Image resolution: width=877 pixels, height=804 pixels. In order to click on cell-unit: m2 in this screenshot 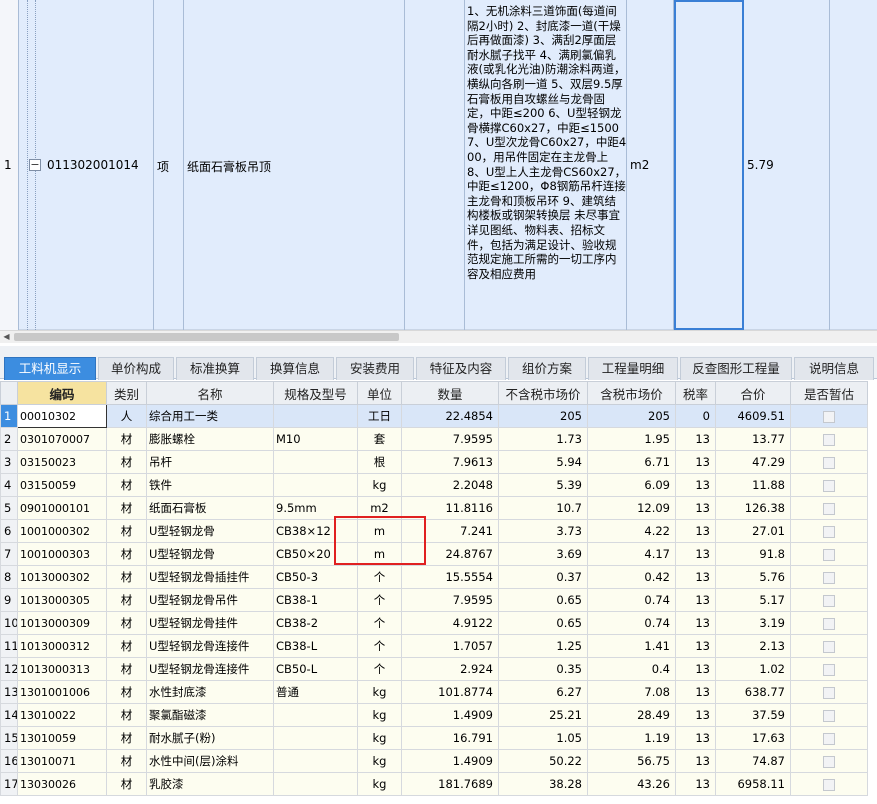, I will do `click(379, 508)`.